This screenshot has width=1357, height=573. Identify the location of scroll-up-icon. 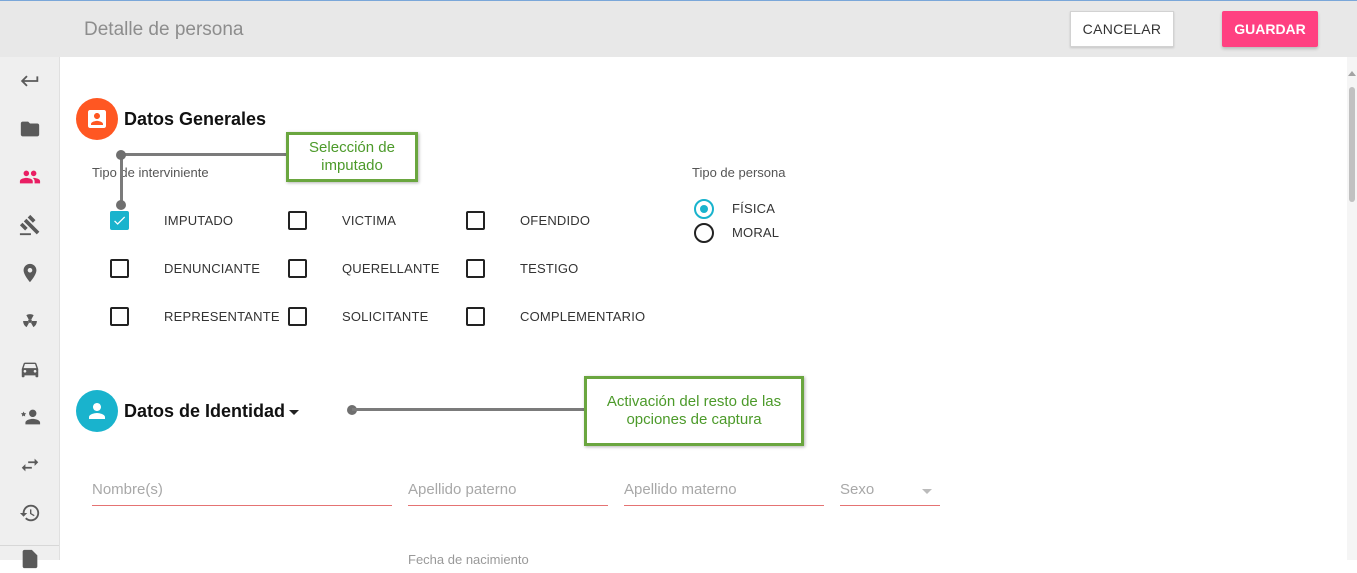
(1352, 73).